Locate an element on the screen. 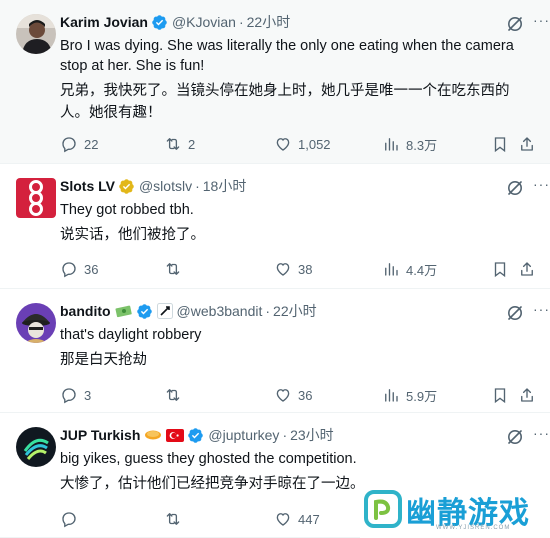  views-count: 8.3万 is located at coordinates (422, 145).